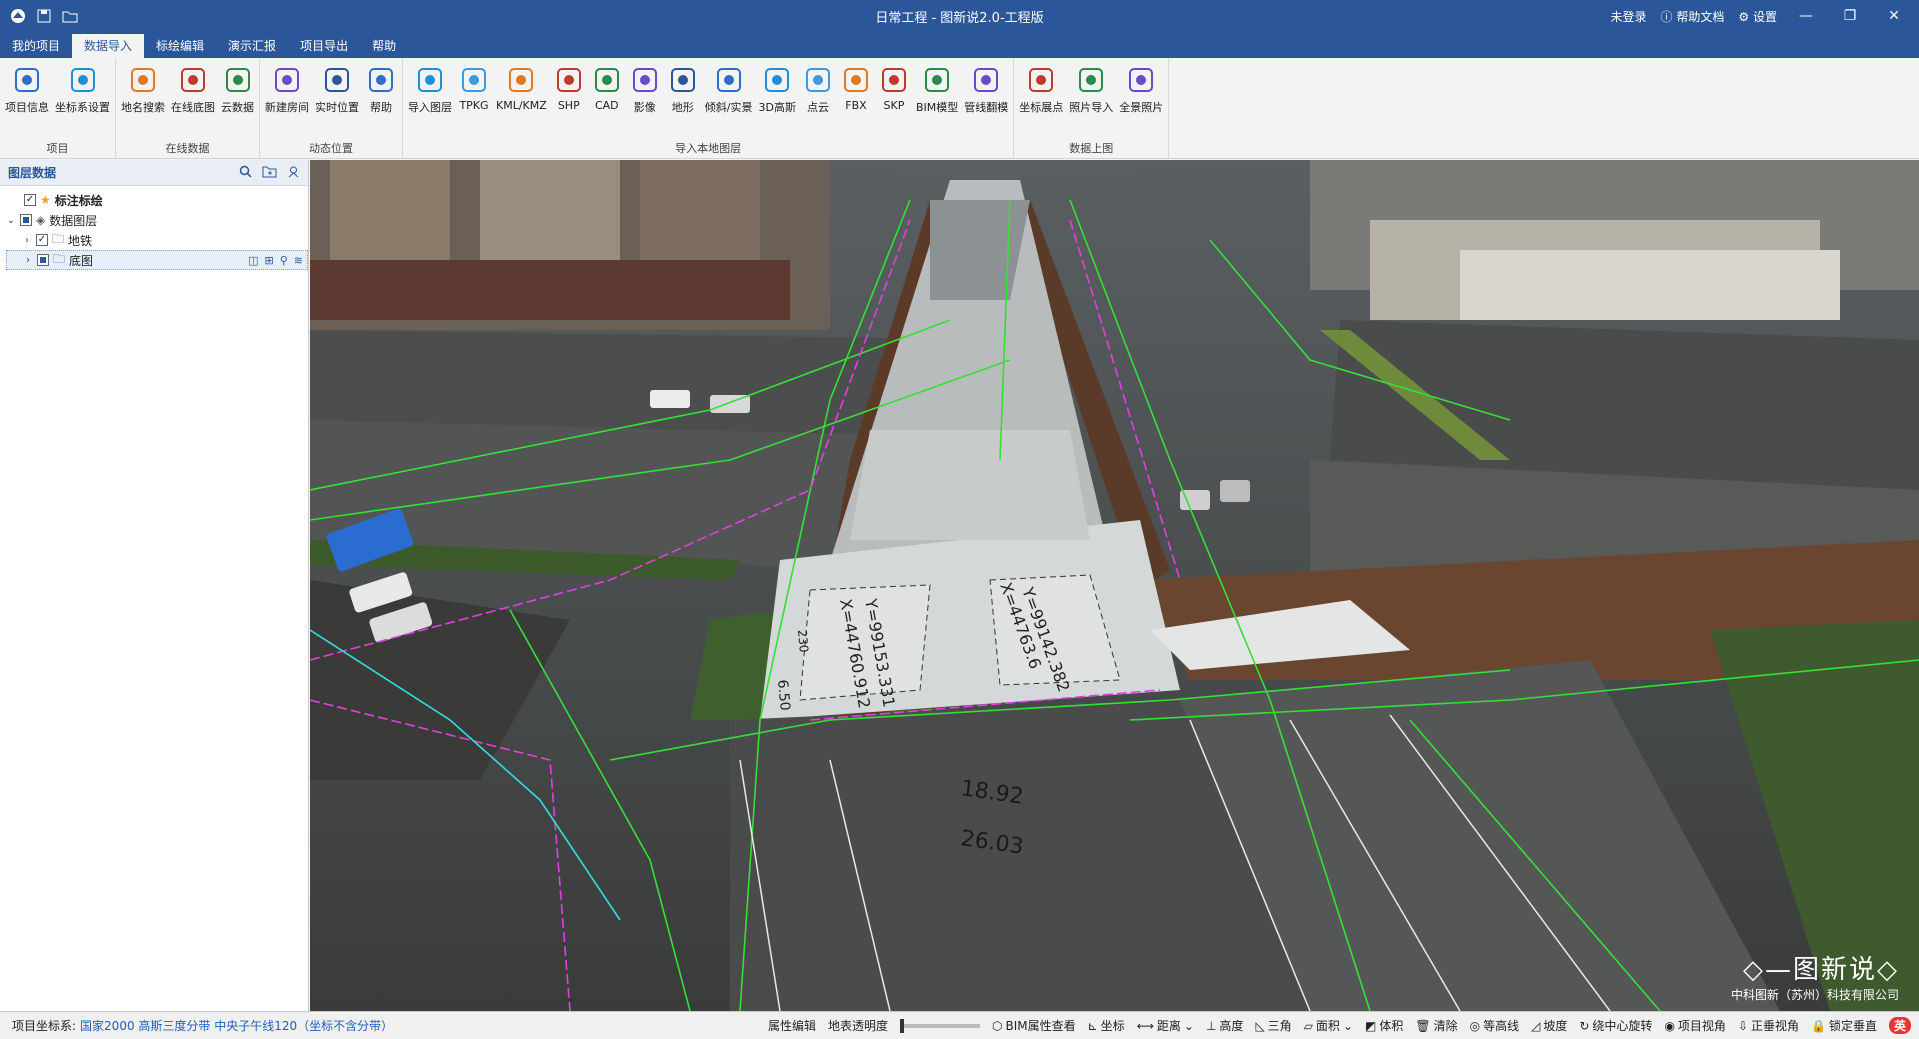 The height and width of the screenshot is (1039, 1919). I want to click on area-icon: ▱, so click(1308, 1025).